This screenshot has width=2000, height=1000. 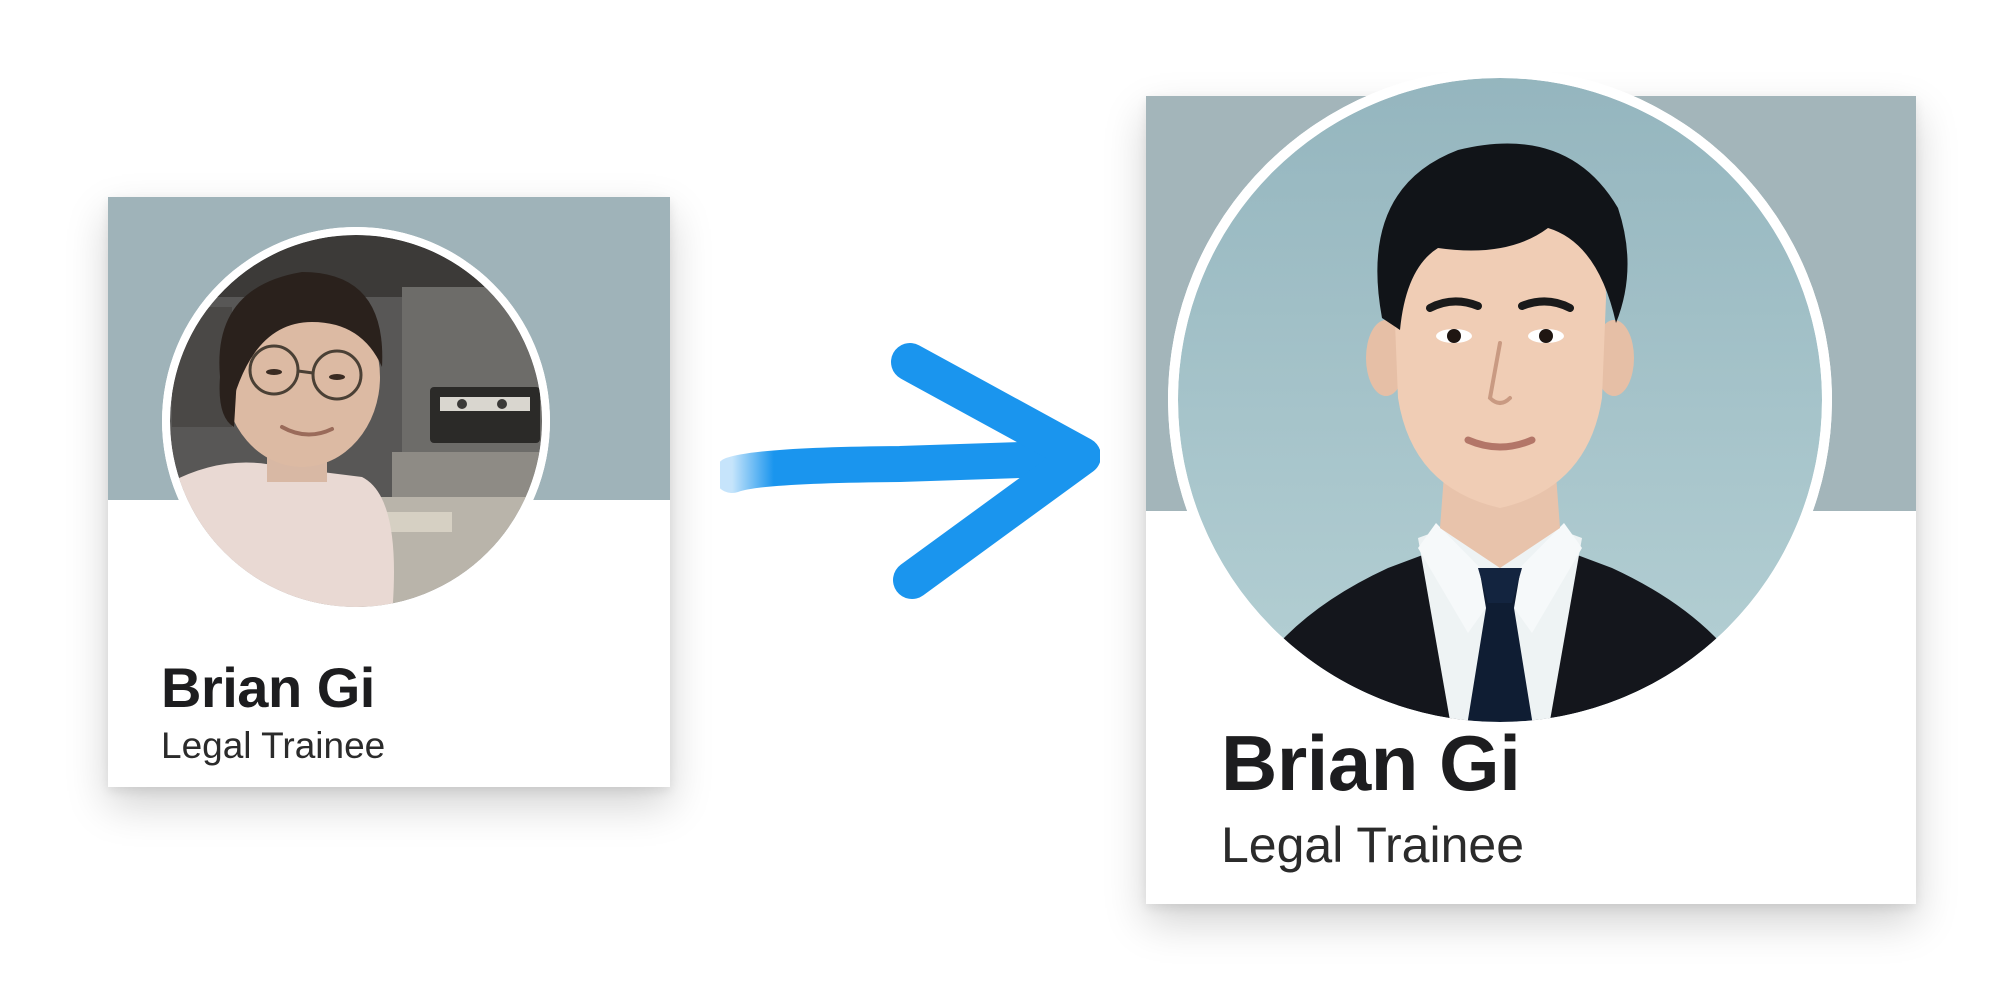 I want to click on casual-portrait-photo, so click(x=356, y=421).